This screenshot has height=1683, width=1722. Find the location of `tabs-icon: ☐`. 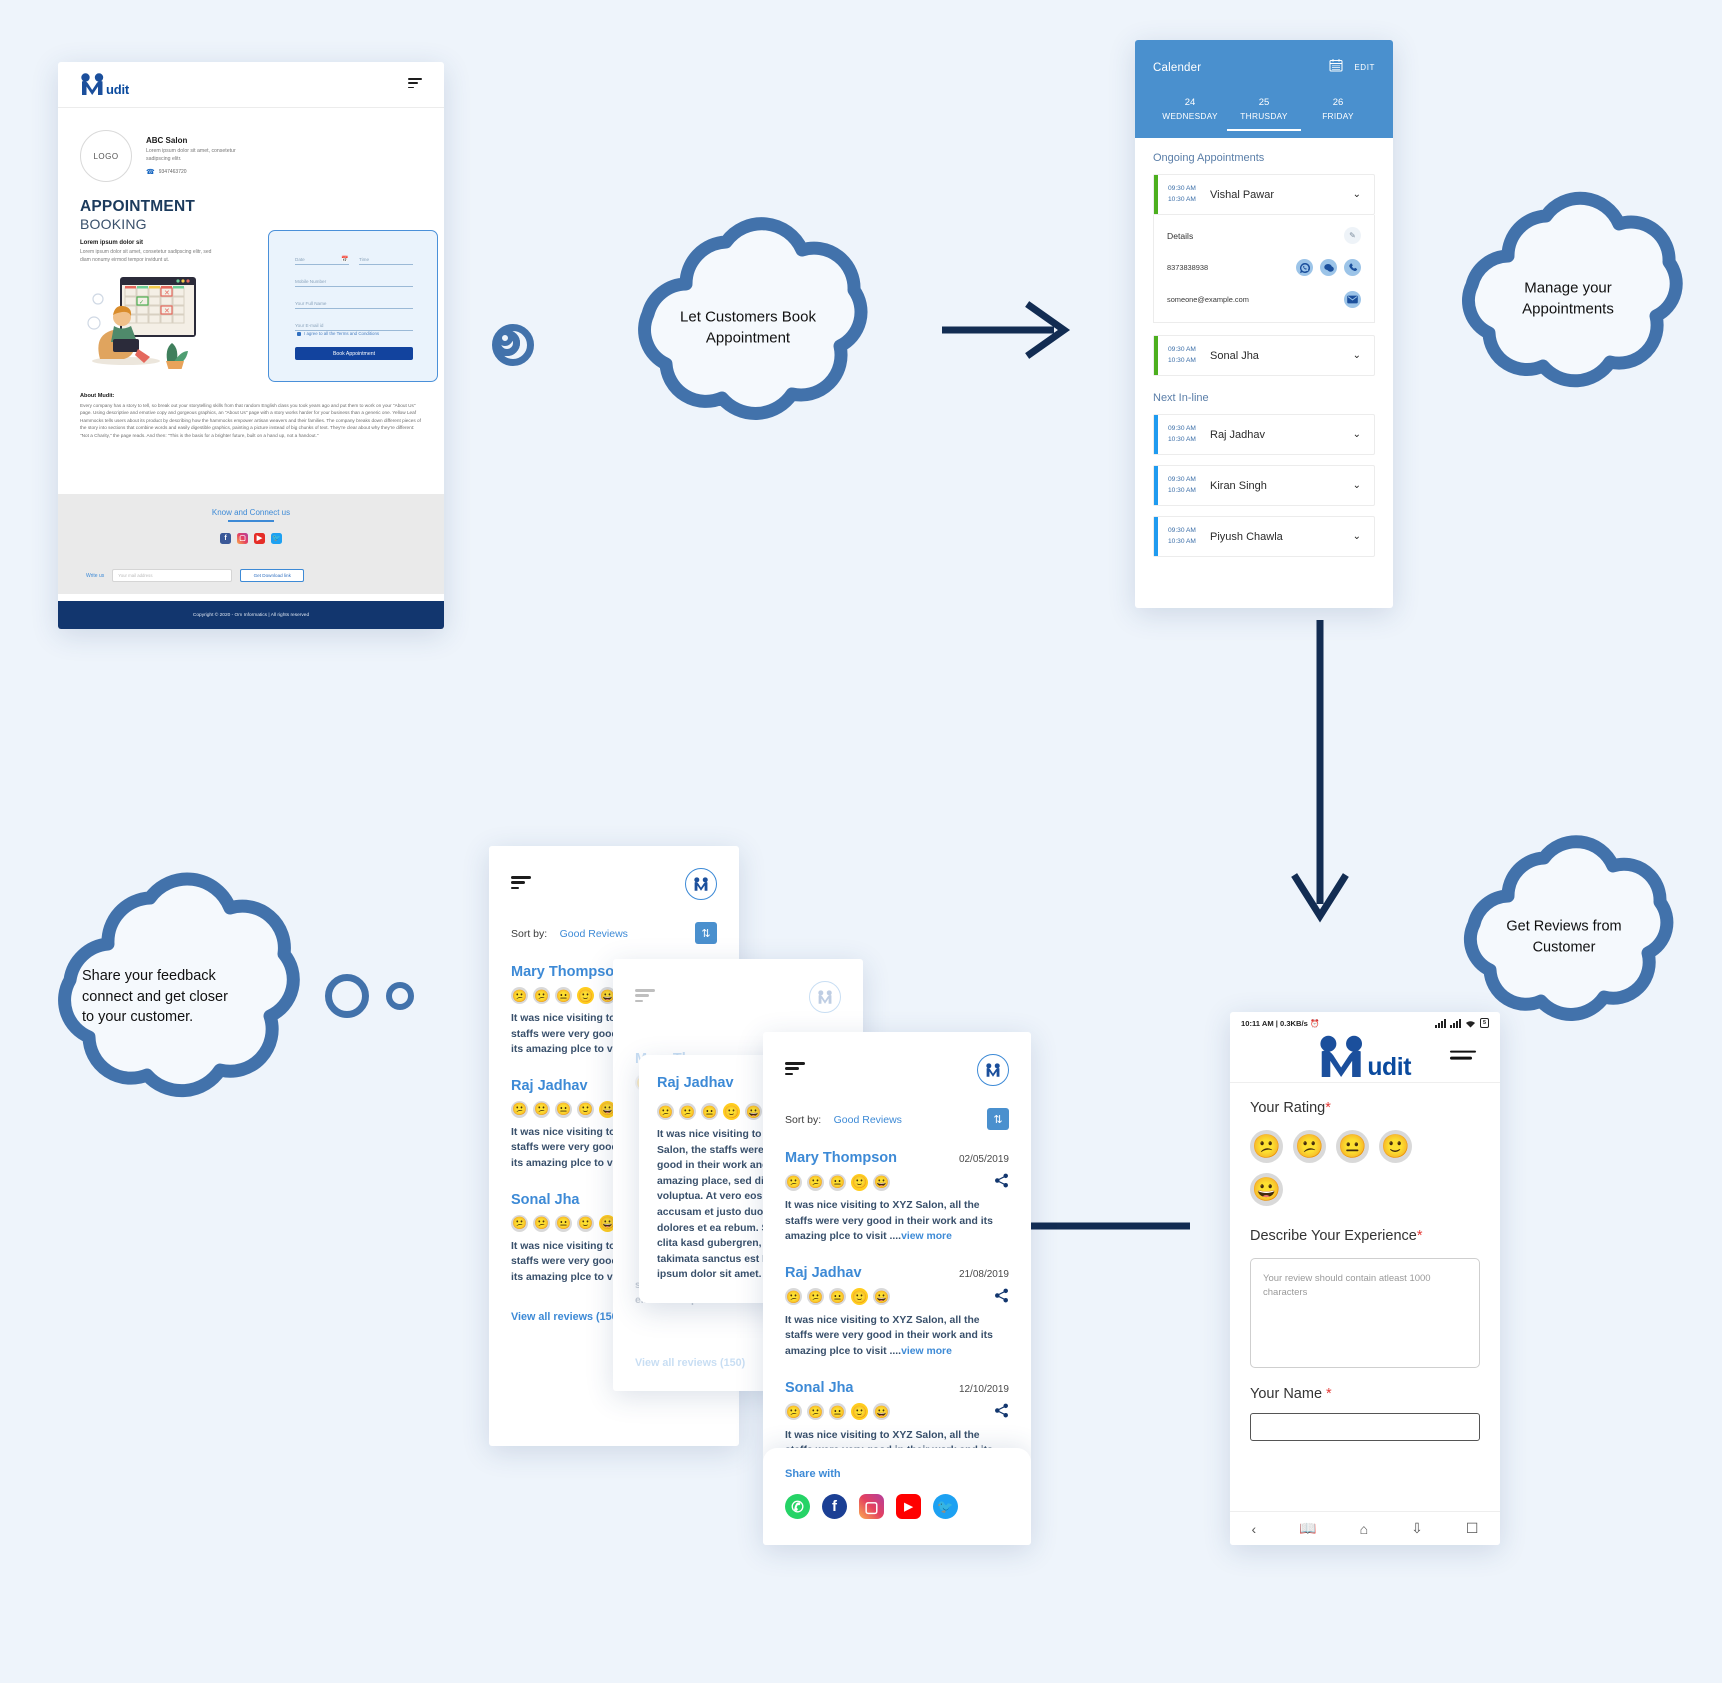

tabs-icon: ☐ is located at coordinates (1472, 1528).